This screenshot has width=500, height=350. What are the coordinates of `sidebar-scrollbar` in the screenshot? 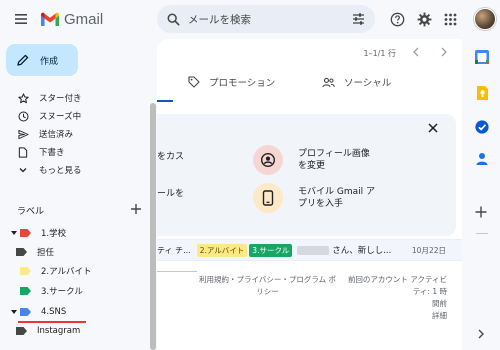 It's located at (153, 226).